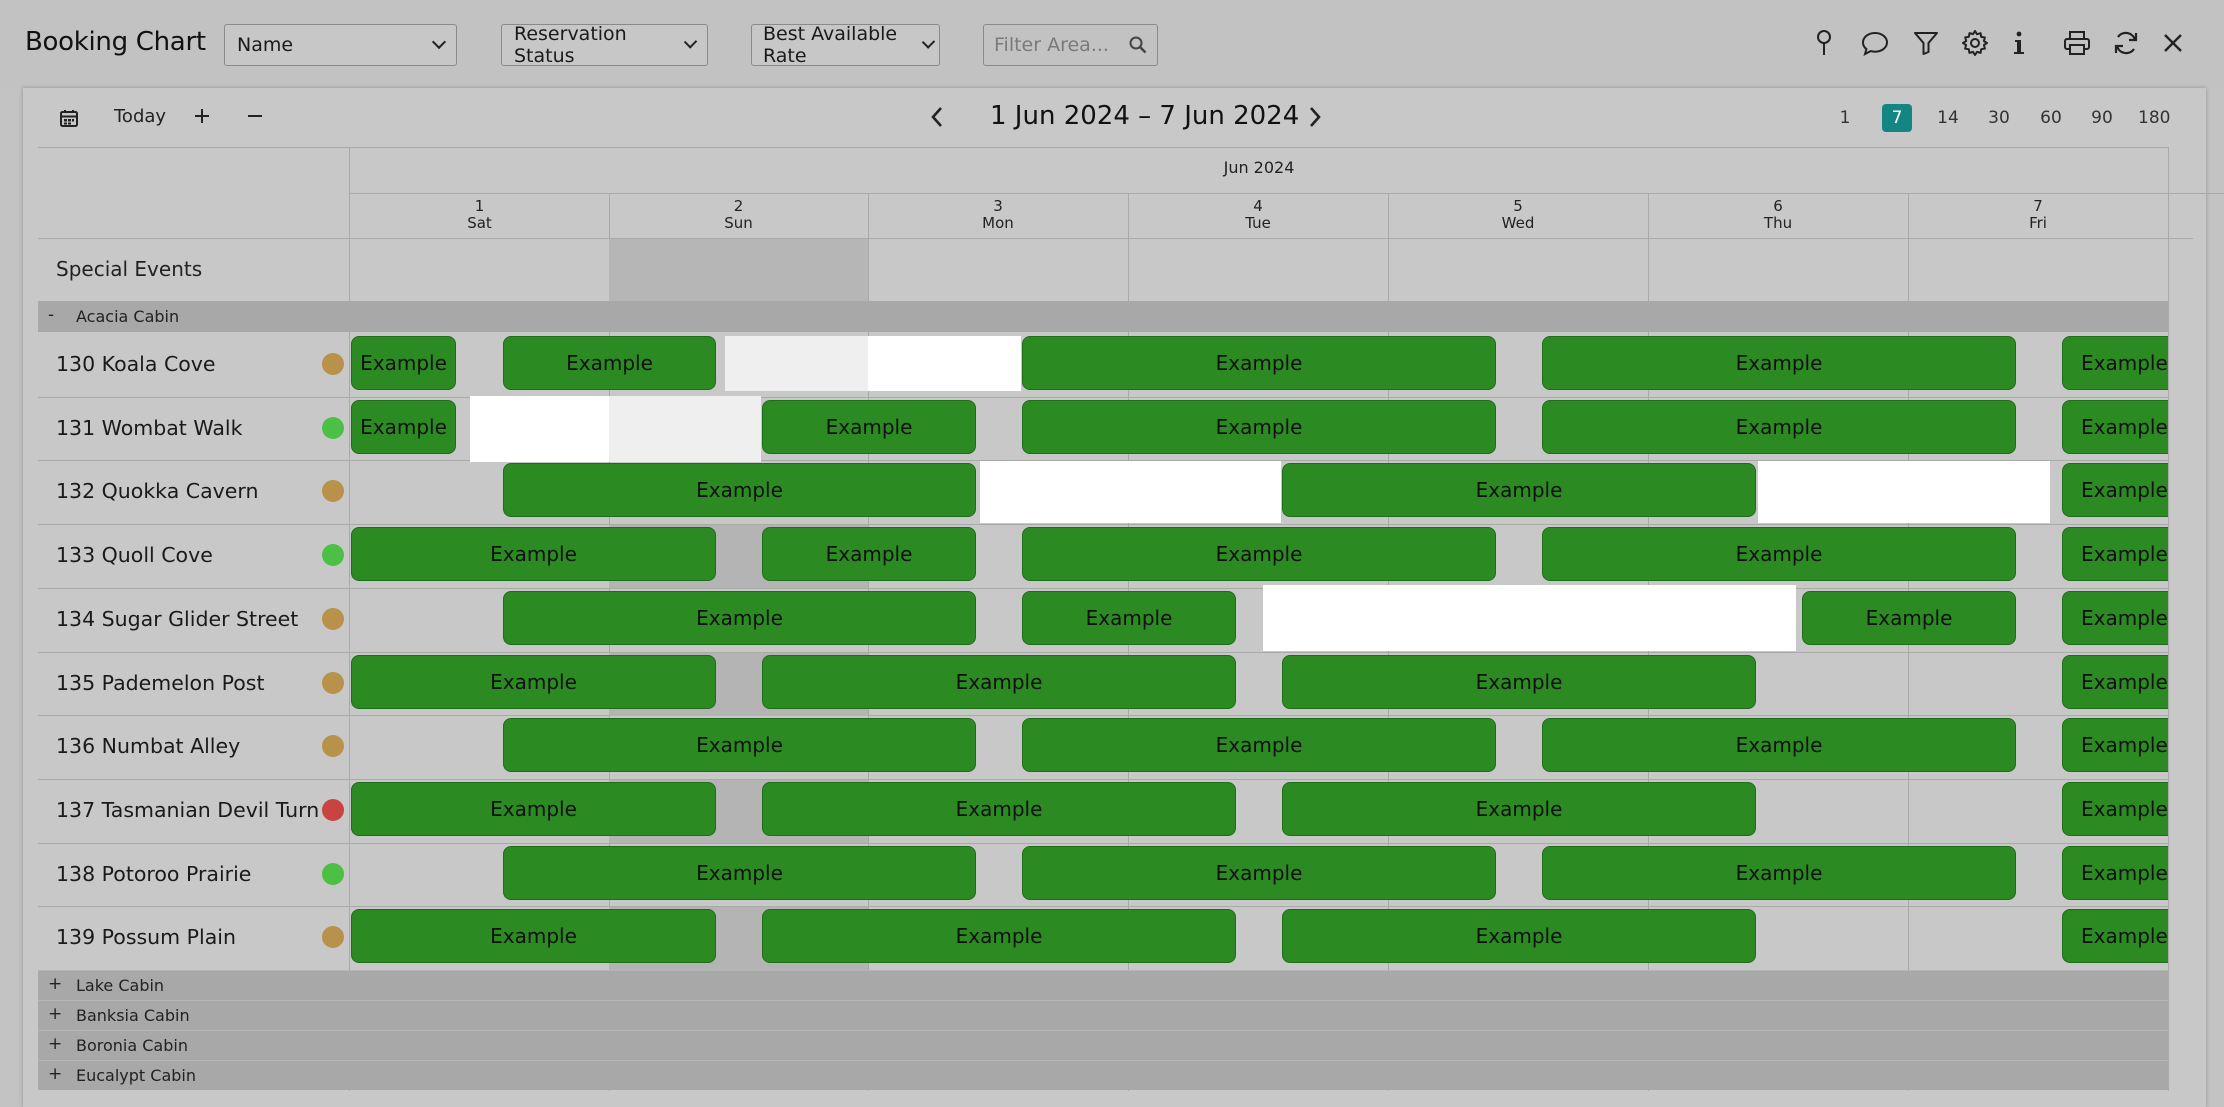 This screenshot has height=1107, width=2224. Describe the element at coordinates (1897, 118) in the screenshot. I see `zoom-option-7: 7` at that location.